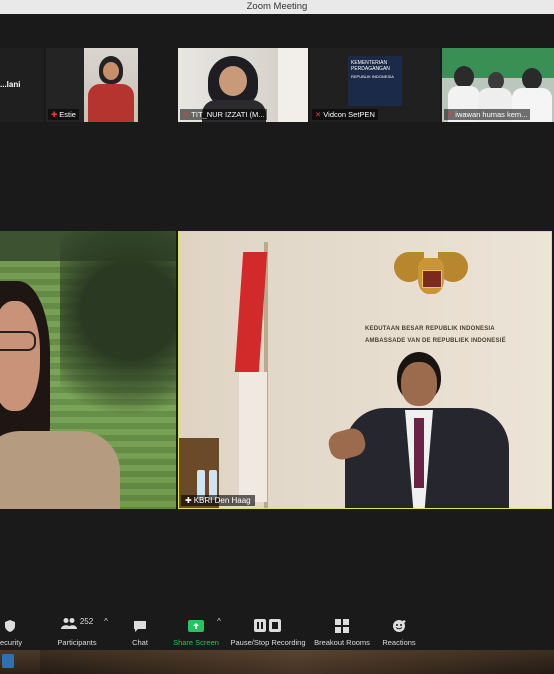 The height and width of the screenshot is (674, 554). What do you see at coordinates (431, 275) in the screenshot?
I see `garuda-emblem` at bounding box center [431, 275].